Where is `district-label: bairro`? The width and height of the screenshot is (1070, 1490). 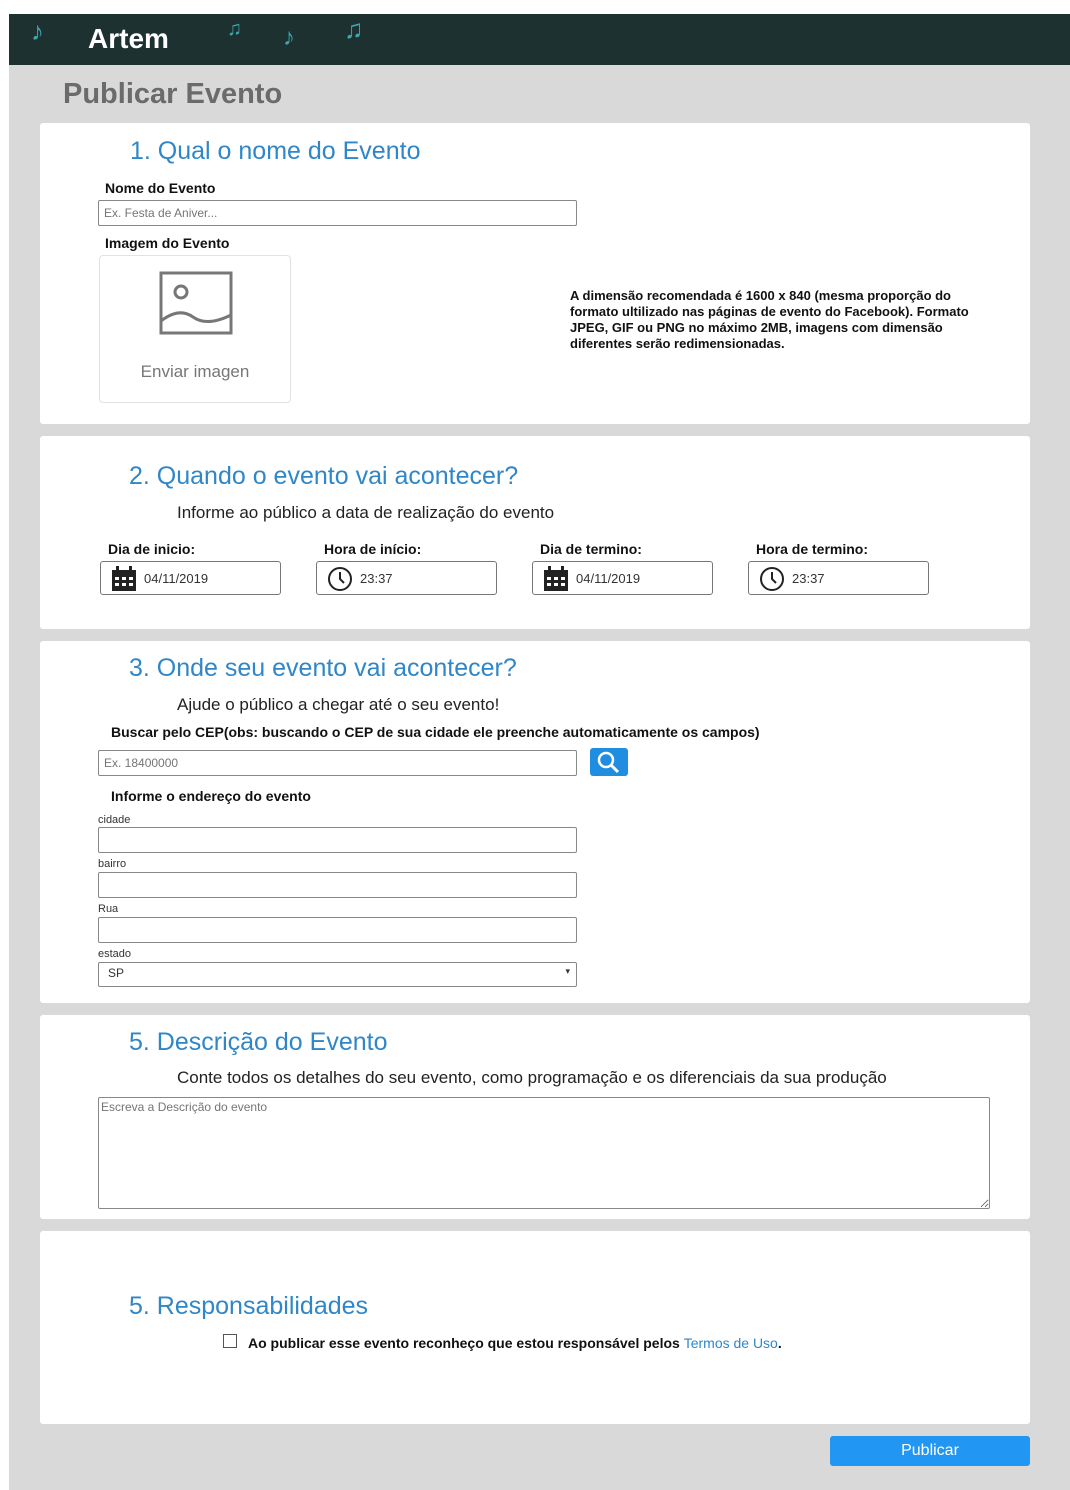
district-label: bairro is located at coordinates (112, 864).